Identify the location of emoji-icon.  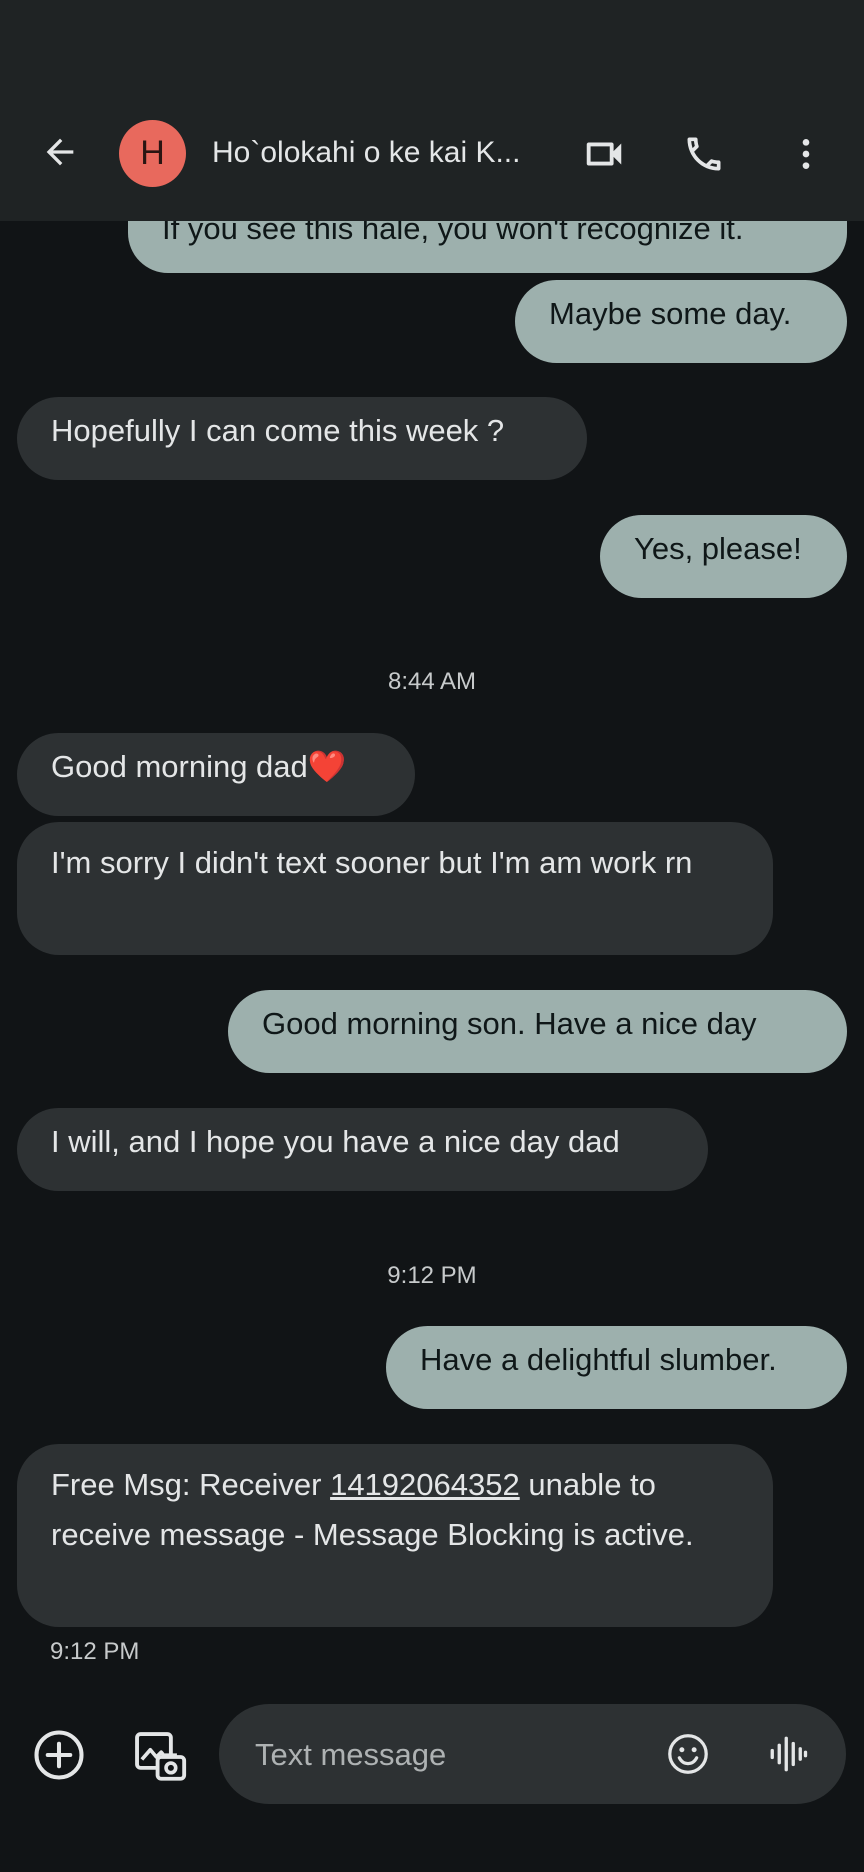
(688, 1754).